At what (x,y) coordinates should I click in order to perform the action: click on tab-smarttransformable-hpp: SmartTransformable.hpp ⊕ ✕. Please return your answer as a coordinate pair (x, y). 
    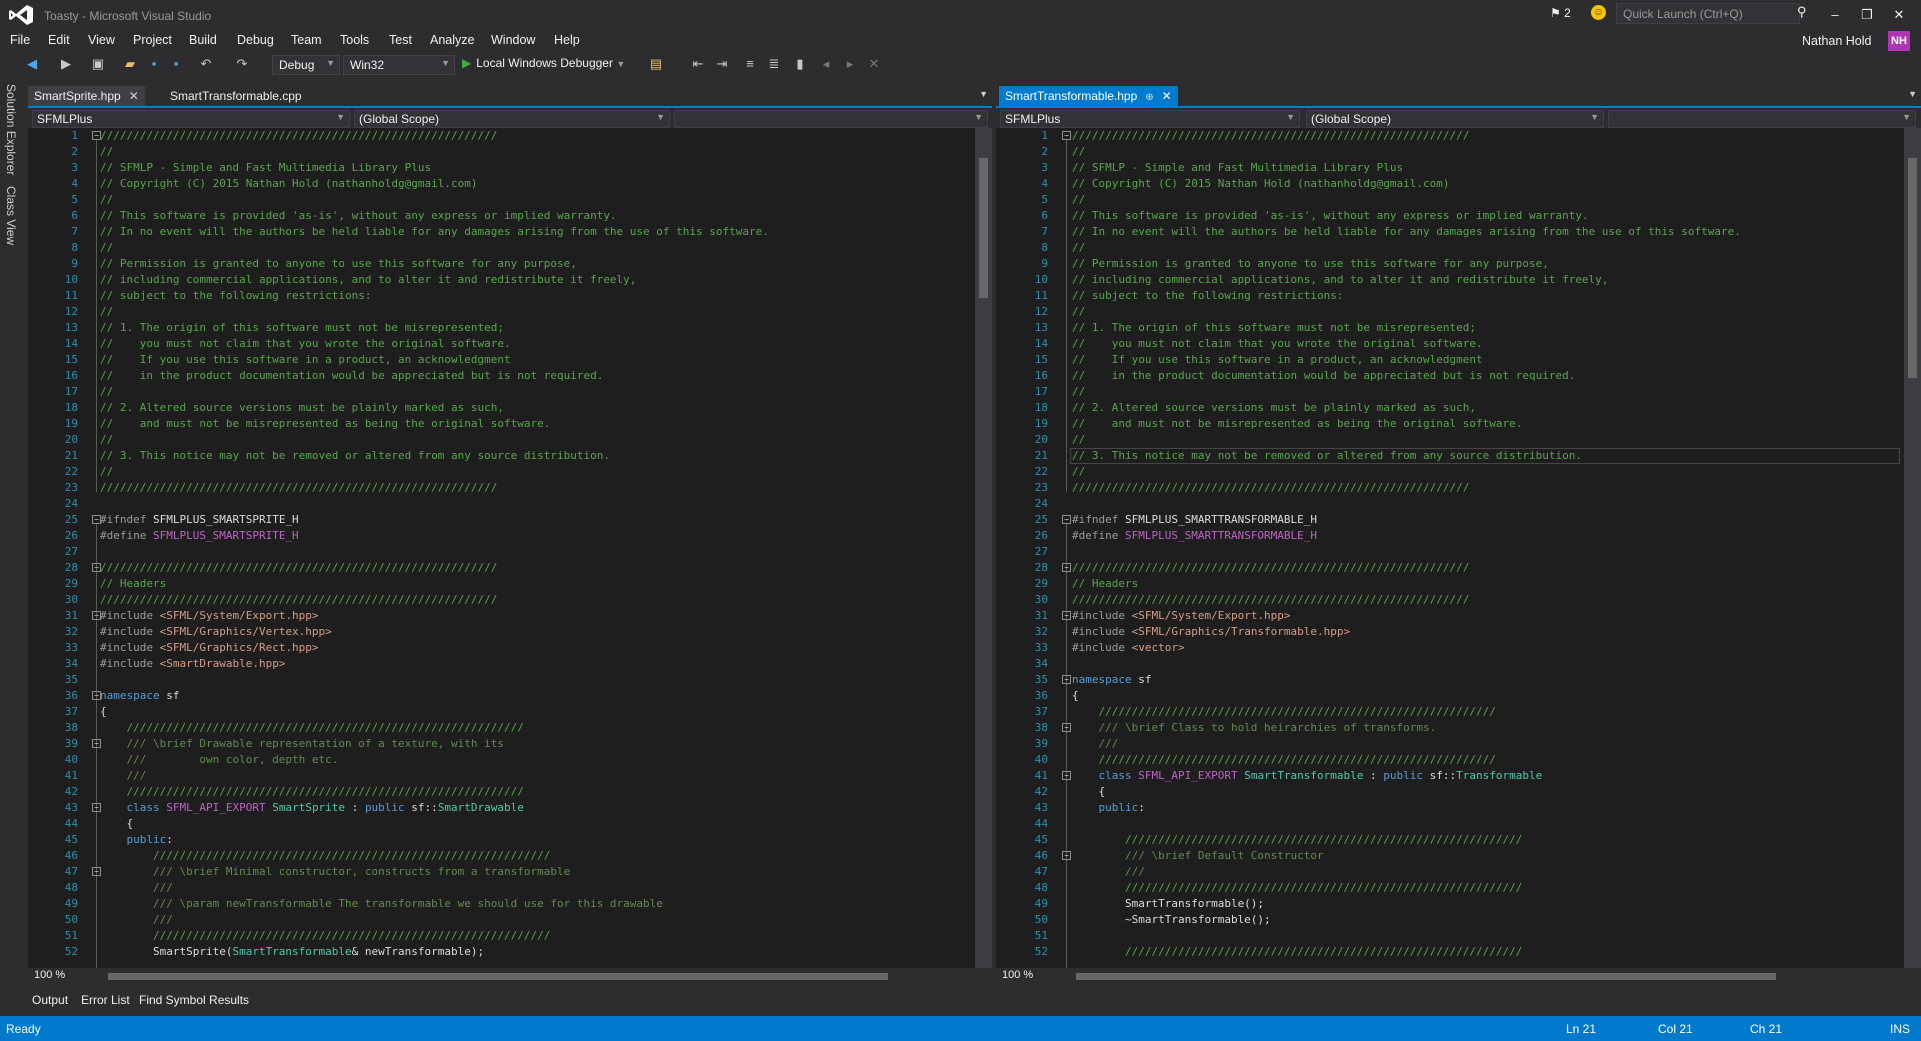
    Looking at the image, I should click on (1088, 96).